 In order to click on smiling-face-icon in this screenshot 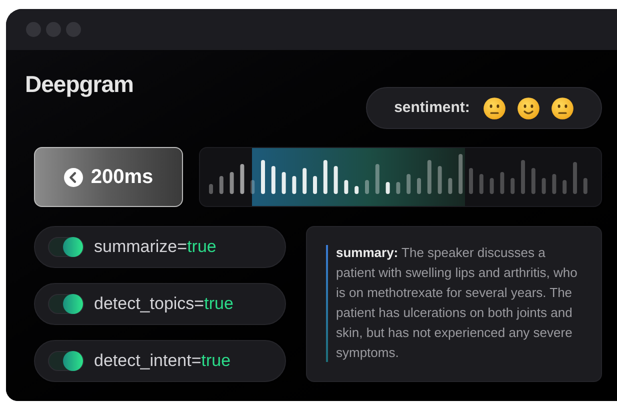, I will do `click(528, 108)`.